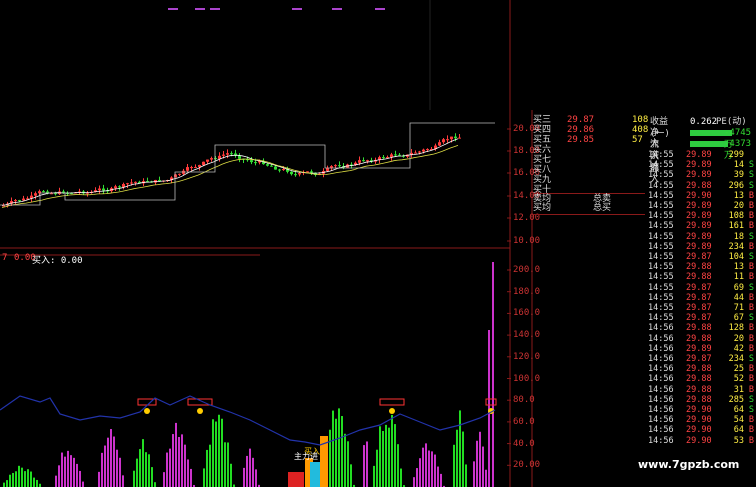 This screenshot has width=756, height=487. What do you see at coordinates (527, 356) in the screenshot?
I see `indicator-axis-tick: 120.0` at bounding box center [527, 356].